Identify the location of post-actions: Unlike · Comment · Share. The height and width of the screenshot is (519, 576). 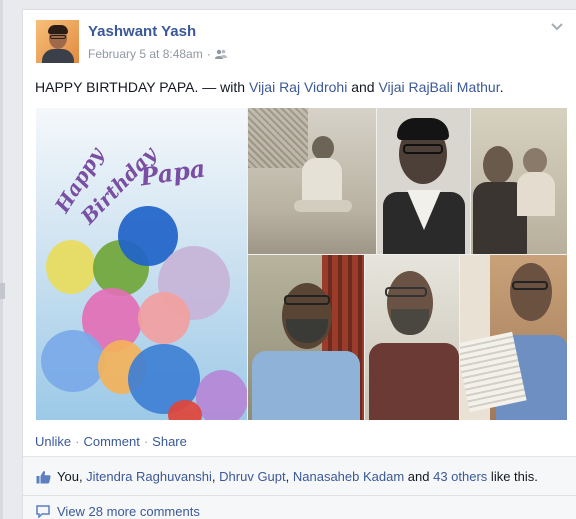
(111, 441).